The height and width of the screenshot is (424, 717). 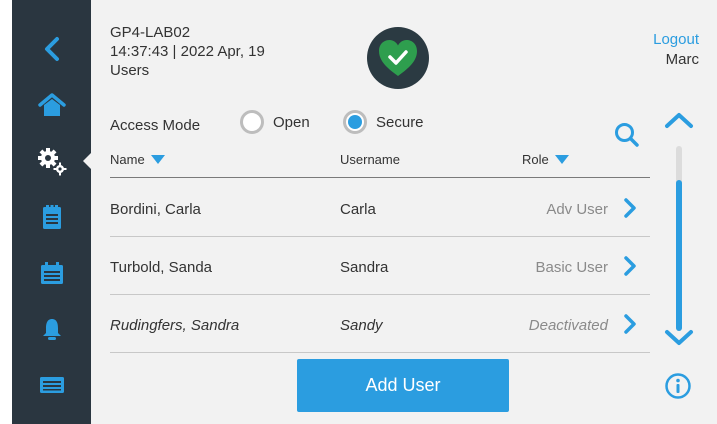 I want to click on search-button, so click(x=627, y=137).